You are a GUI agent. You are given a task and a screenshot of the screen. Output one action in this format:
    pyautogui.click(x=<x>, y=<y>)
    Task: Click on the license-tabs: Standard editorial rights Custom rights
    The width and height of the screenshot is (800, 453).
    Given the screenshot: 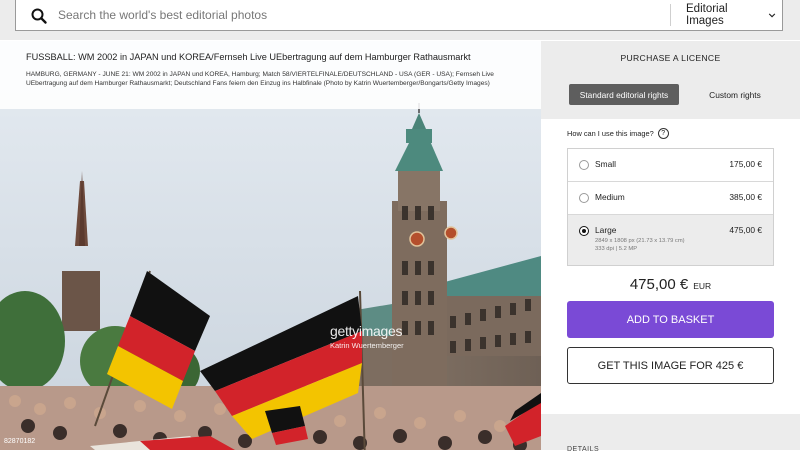 What is the action you would take?
    pyautogui.click(x=670, y=95)
    